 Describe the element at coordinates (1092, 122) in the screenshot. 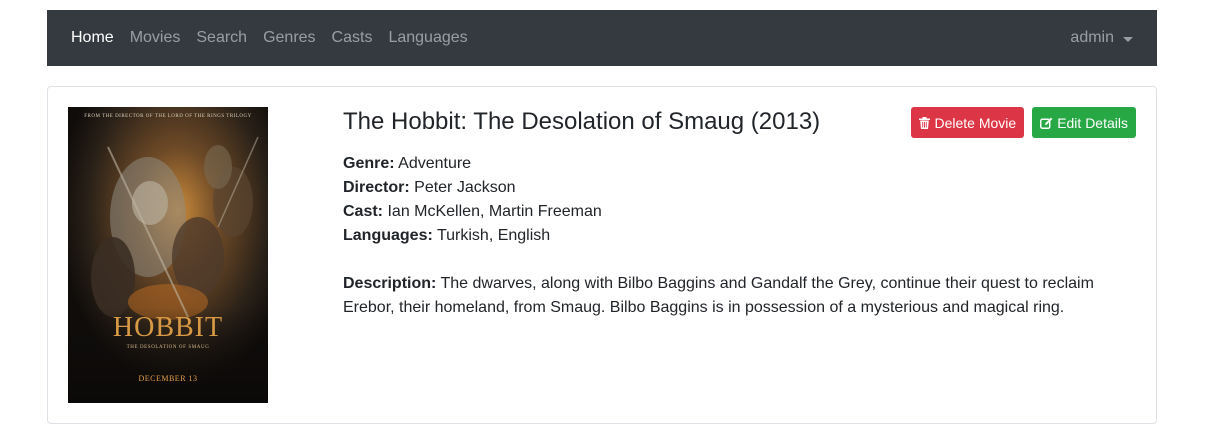

I see `edit-details-label: Edit Details` at that location.